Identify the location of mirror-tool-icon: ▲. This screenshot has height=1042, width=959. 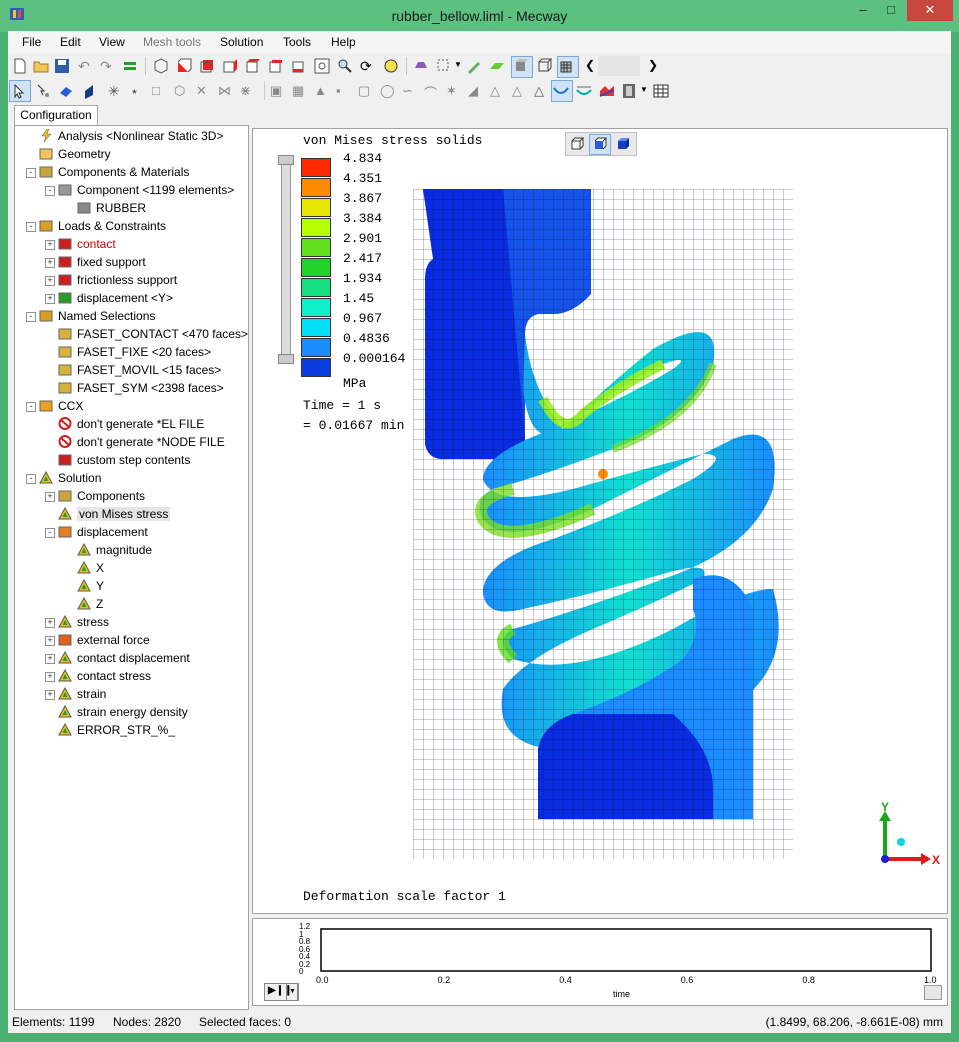
(322, 91).